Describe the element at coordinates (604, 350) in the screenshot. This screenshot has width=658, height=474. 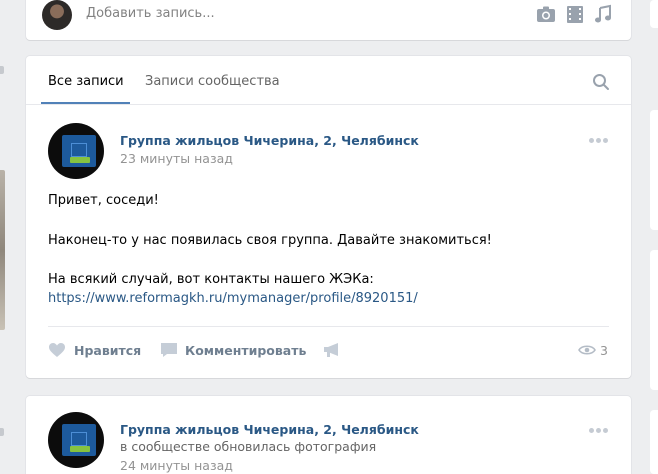
I see `views-count: 3` at that location.